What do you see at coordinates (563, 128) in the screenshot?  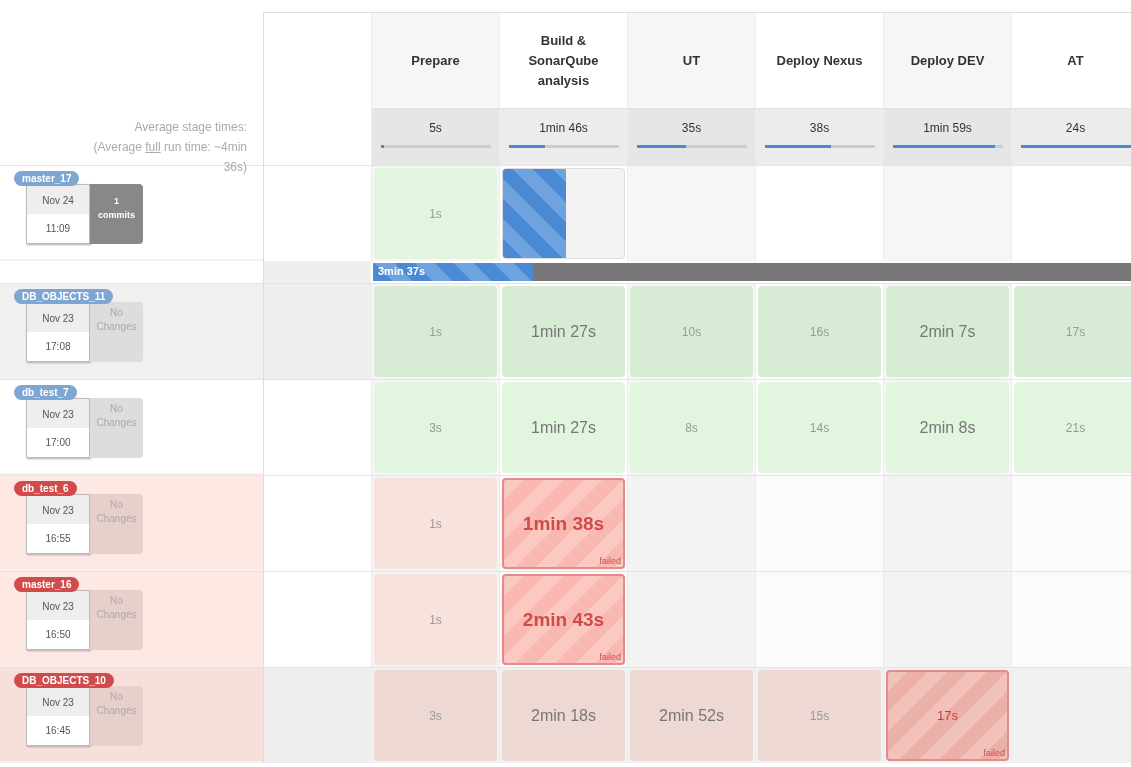 I see `average-stage-time: 1min 46s` at bounding box center [563, 128].